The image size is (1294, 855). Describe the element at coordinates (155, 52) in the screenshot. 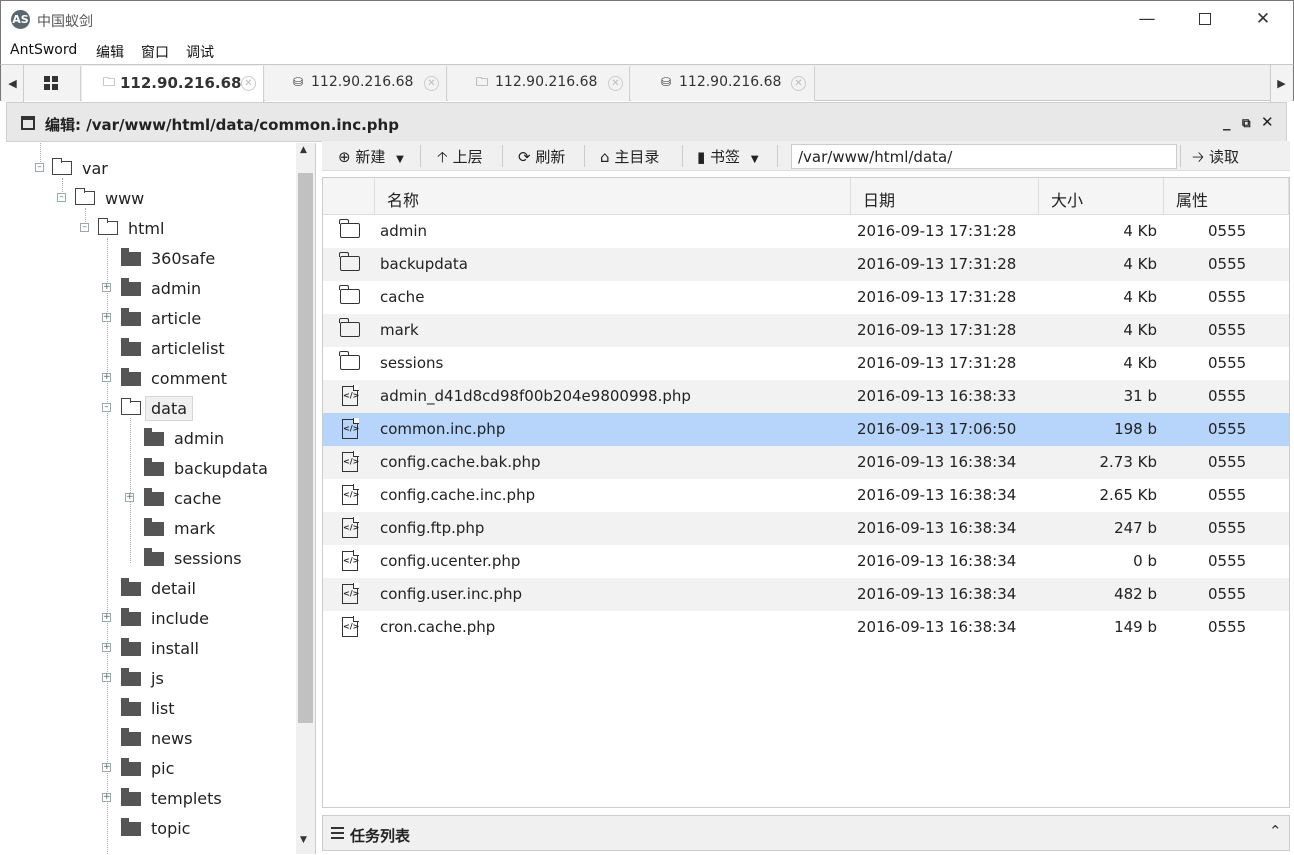

I see `menu-window: 窗口` at that location.